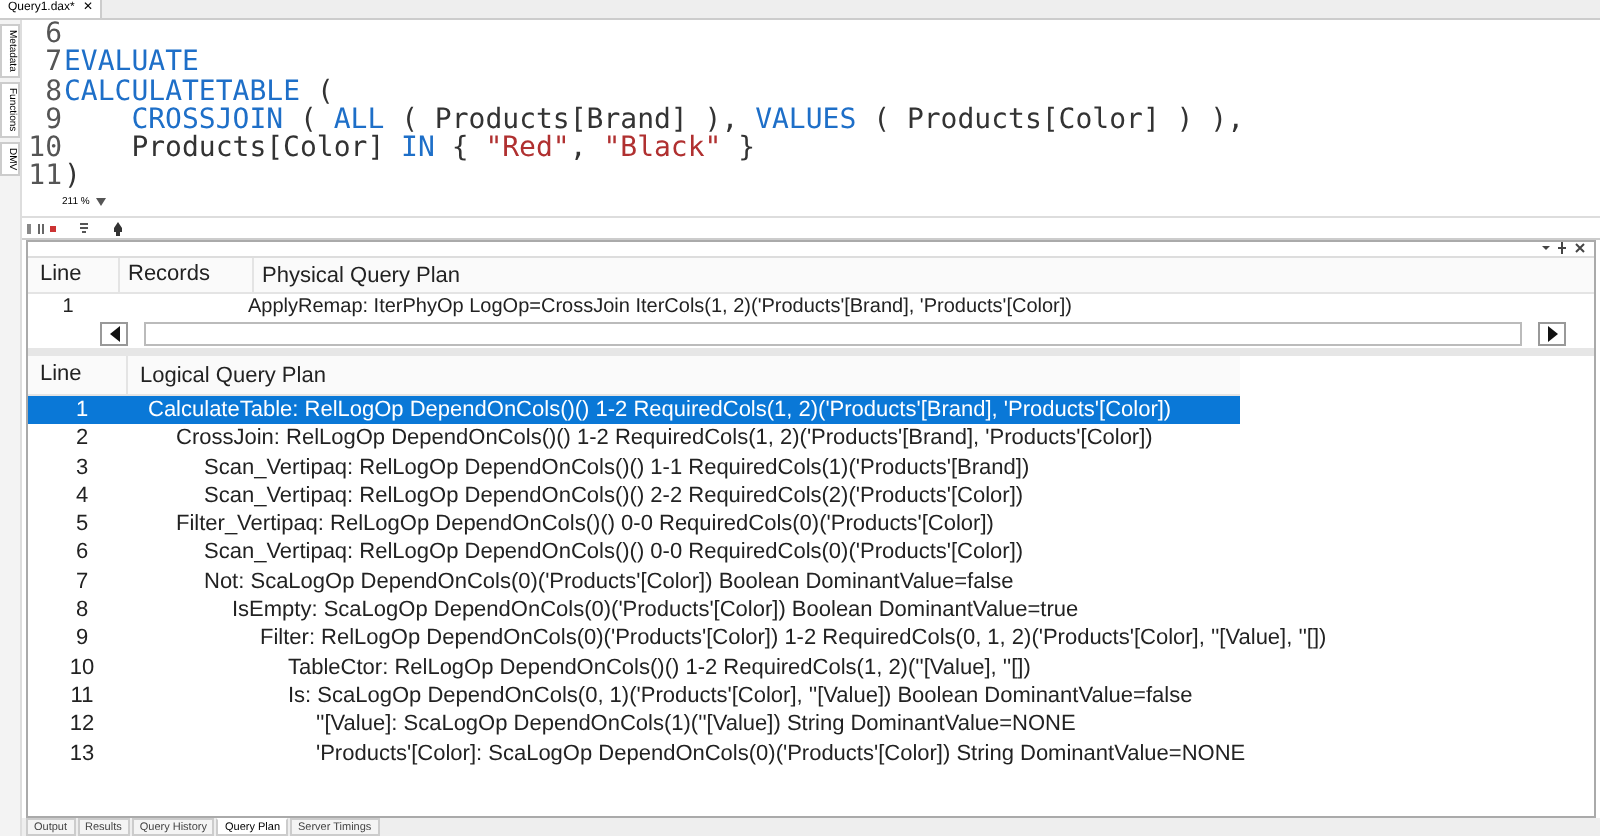  What do you see at coordinates (187, 275) in the screenshot?
I see `column-header: Records` at bounding box center [187, 275].